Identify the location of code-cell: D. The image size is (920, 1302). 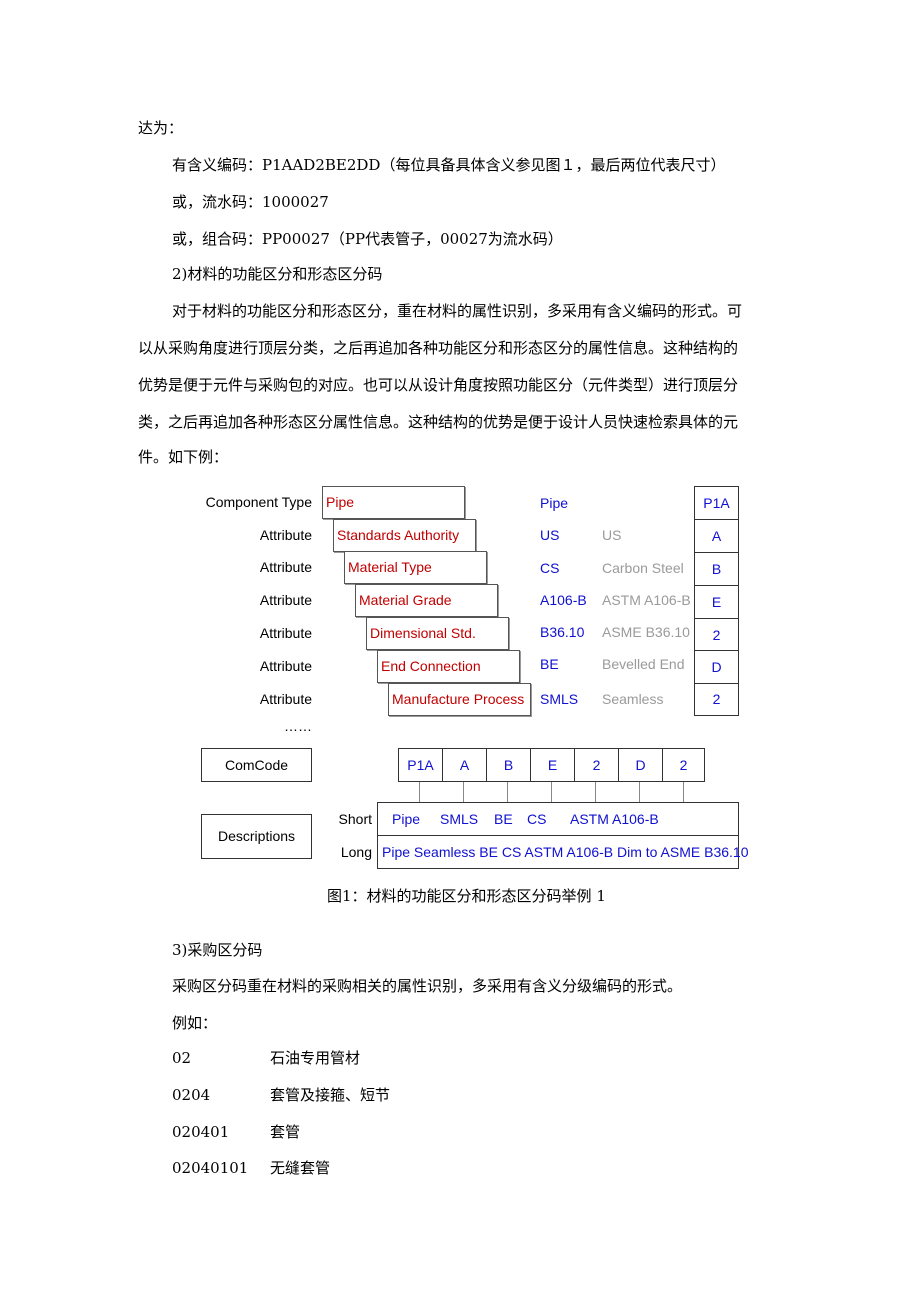
(716, 667).